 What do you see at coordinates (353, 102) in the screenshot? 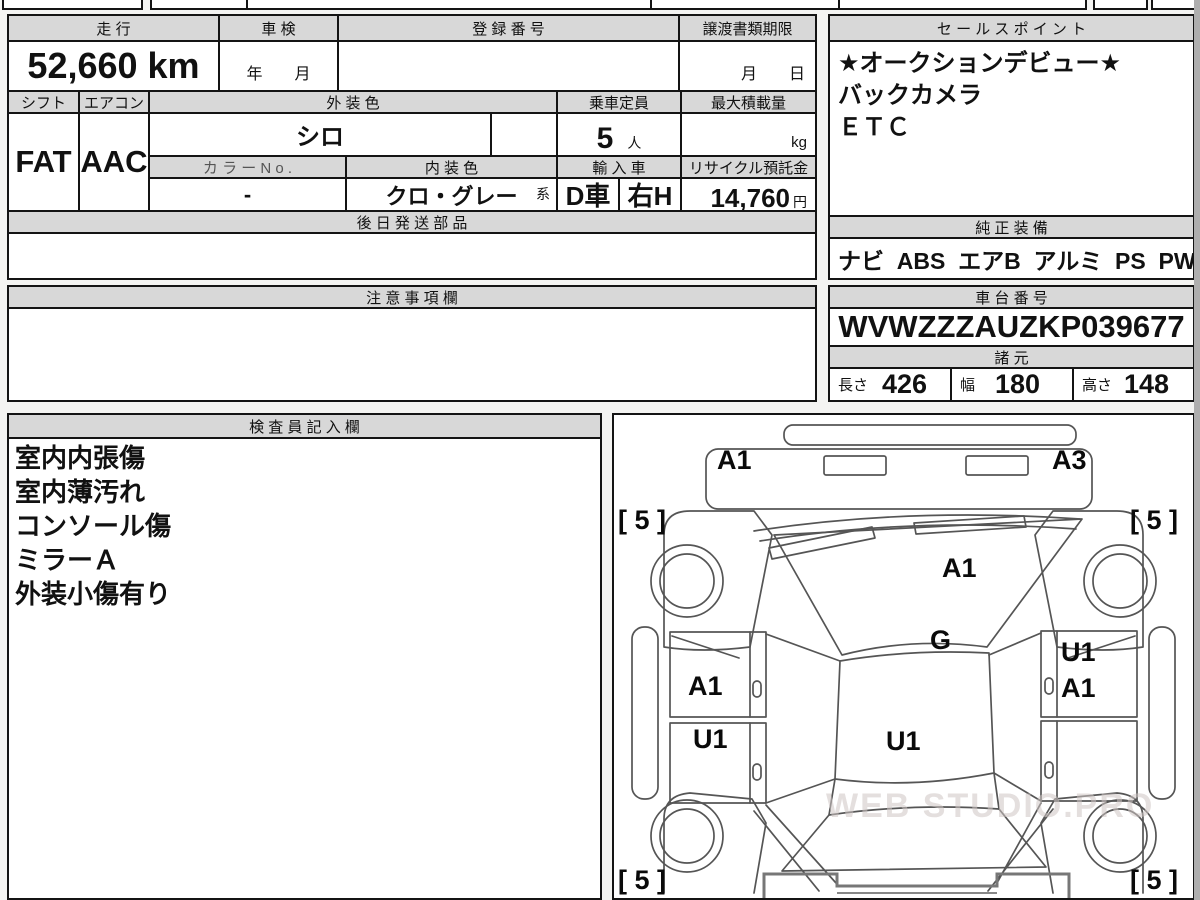
I see `exterior-color-header: 外 装 色` at bounding box center [353, 102].